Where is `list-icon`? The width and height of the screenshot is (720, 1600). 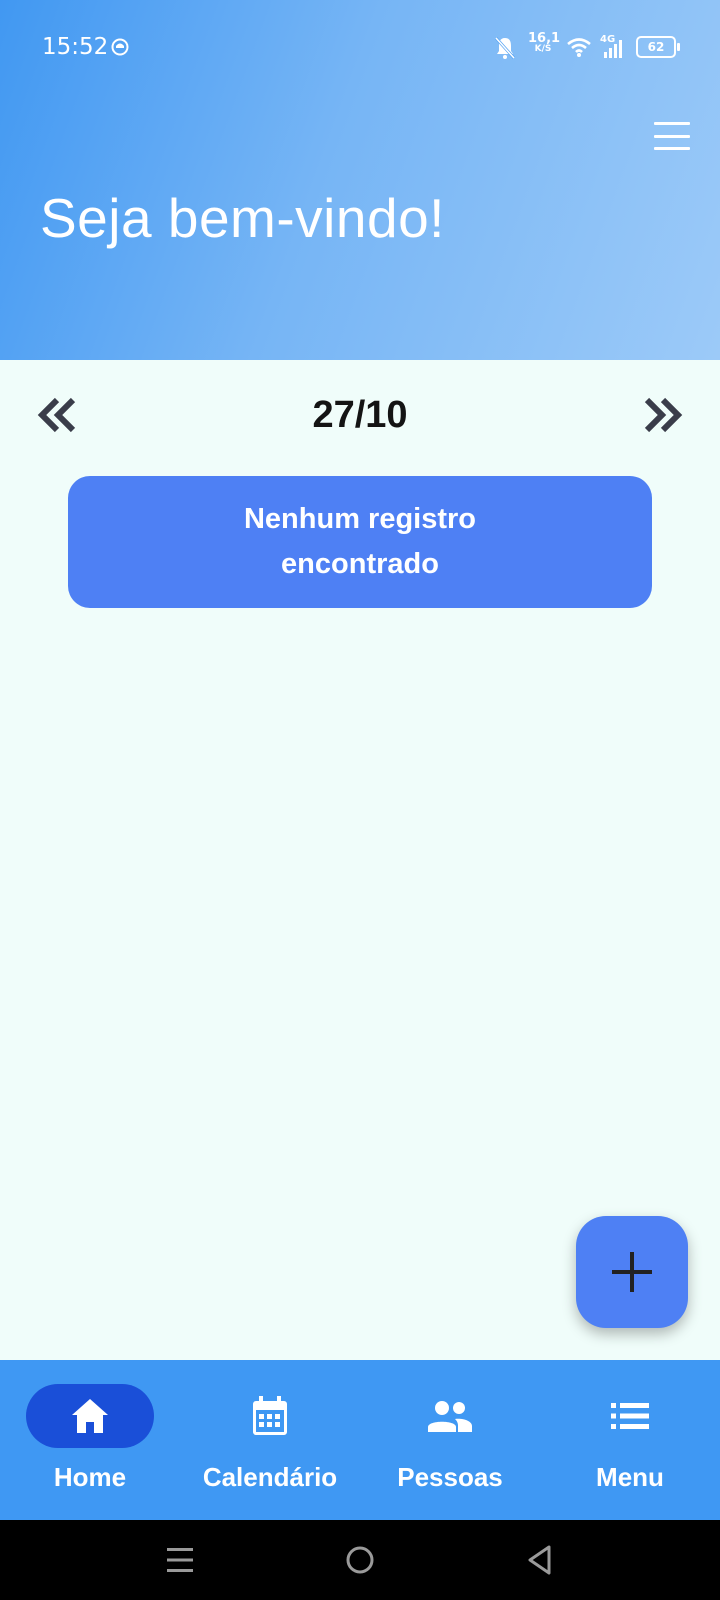 list-icon is located at coordinates (630, 1416).